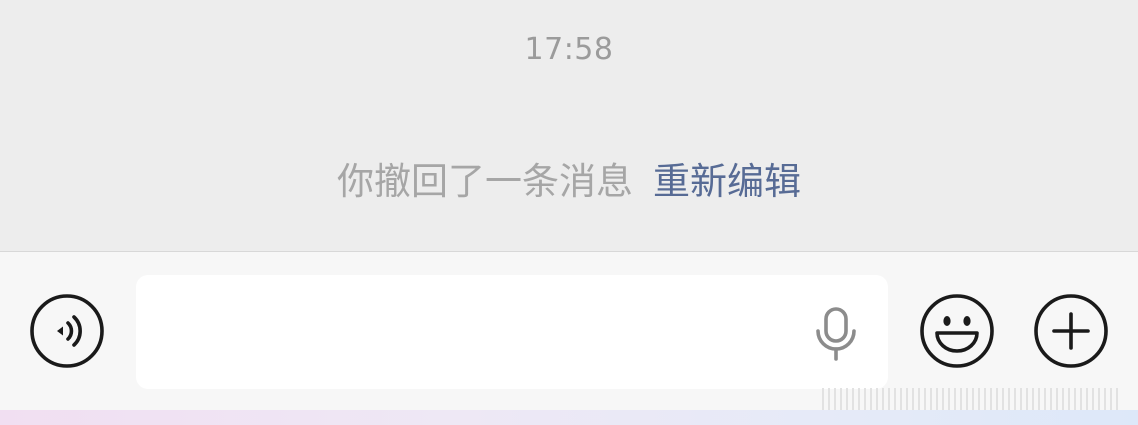 This screenshot has height=425, width=1138. Describe the element at coordinates (727, 181) in the screenshot. I see `reedit-link: 重新编辑` at that location.